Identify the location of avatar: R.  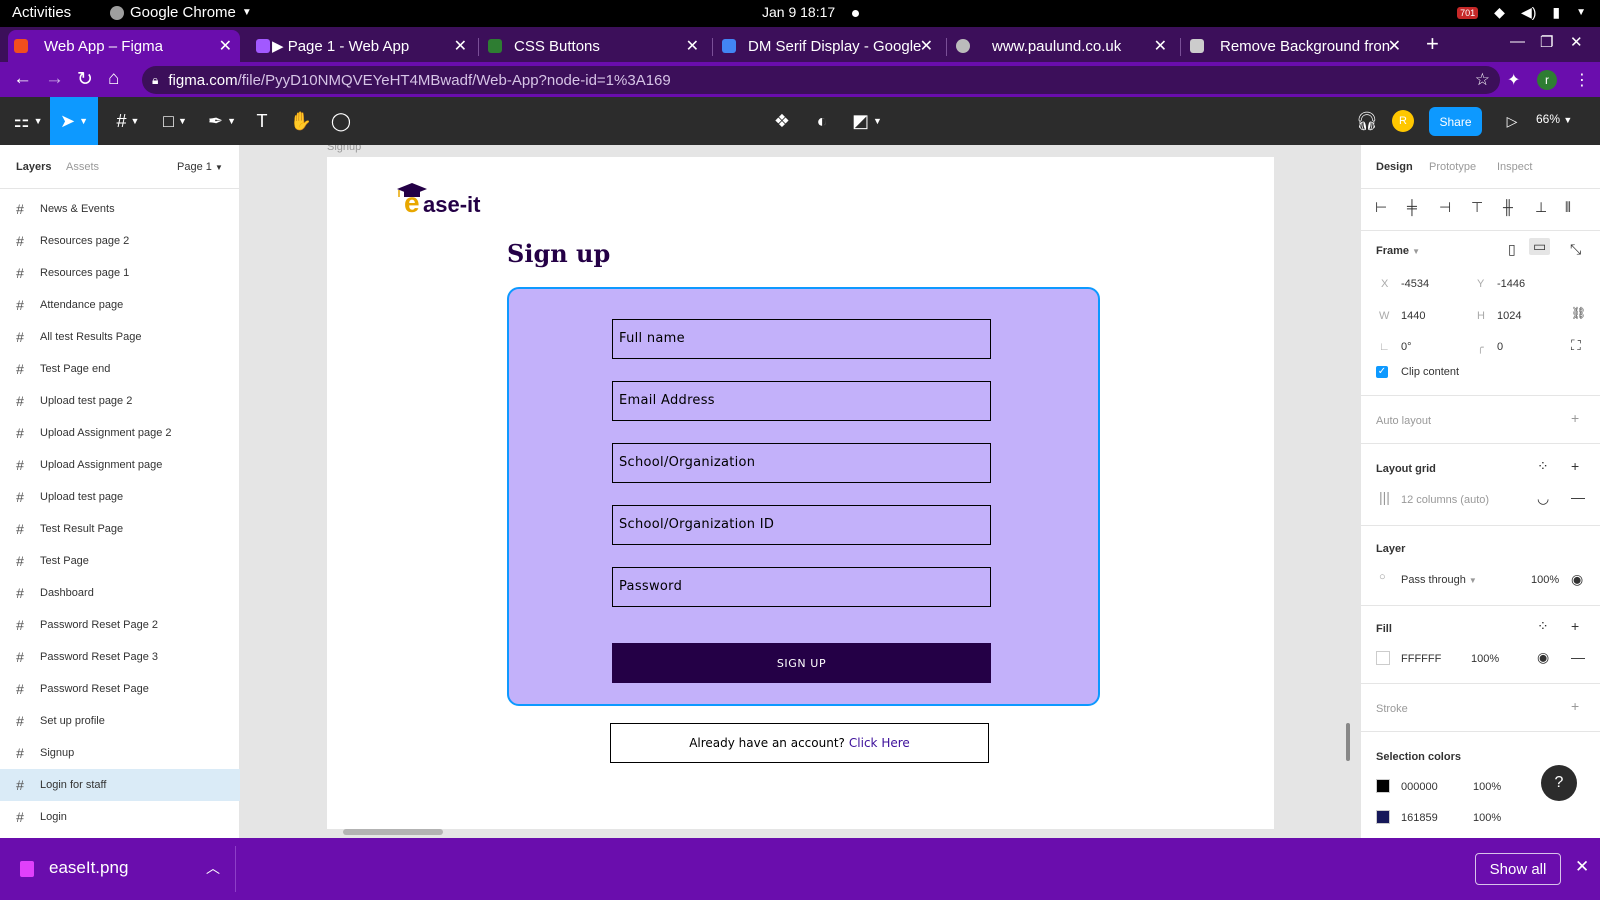
(1403, 121).